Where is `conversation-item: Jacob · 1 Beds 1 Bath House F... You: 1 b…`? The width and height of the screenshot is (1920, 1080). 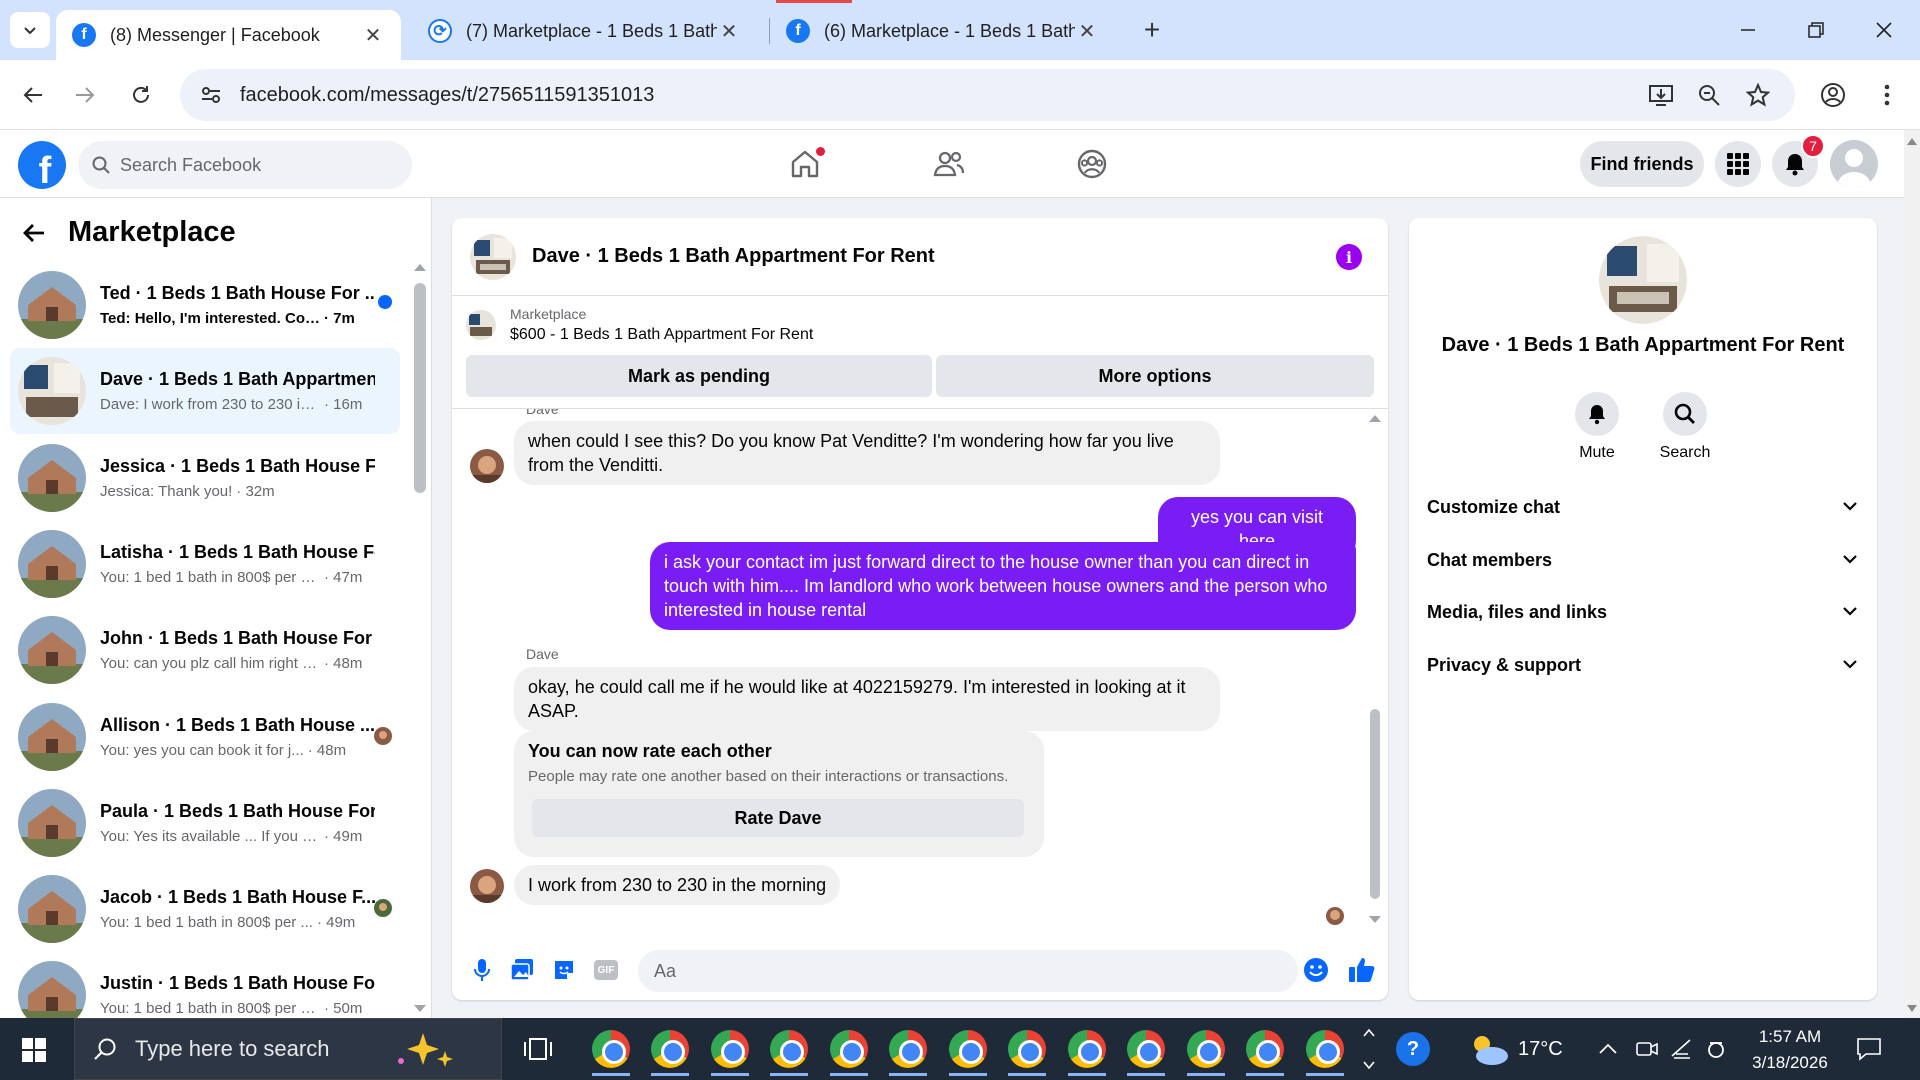
conversation-item: Jacob · 1 Beds 1 Bath House F... You: 1 b… is located at coordinates (205, 909).